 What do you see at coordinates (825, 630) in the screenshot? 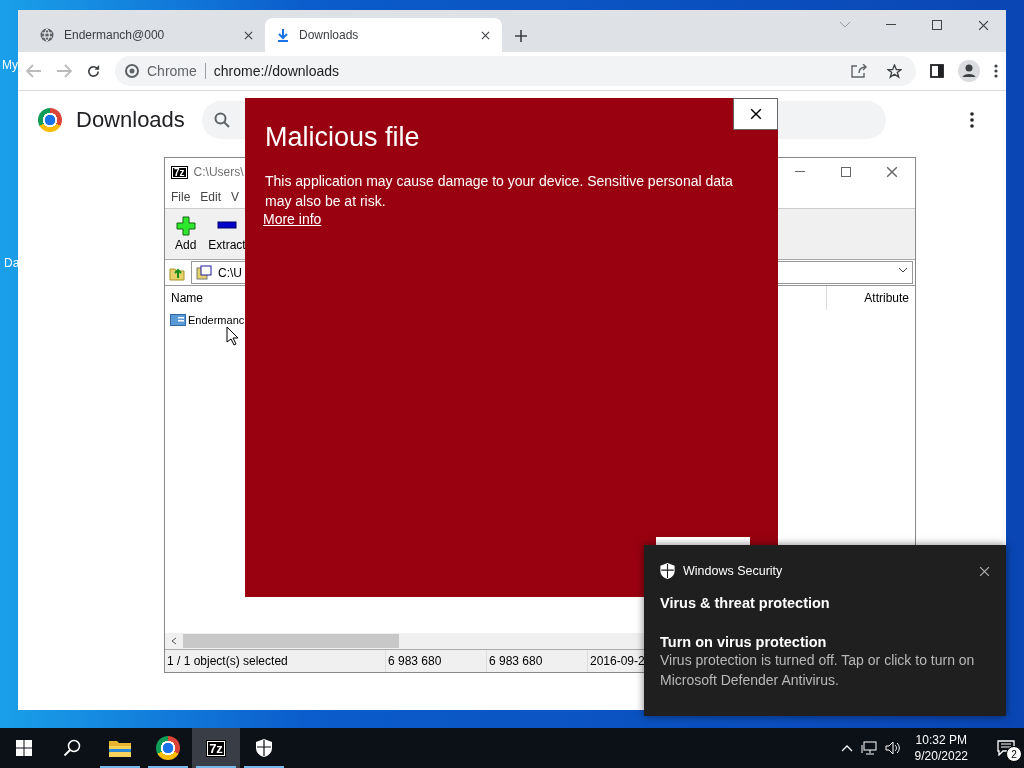
I see `notification-toast: Windows Security Virus & threat protection Turn on virus protection Virus protection is turned off. Tap or click to turn on Microsoft Defender Antivirus.` at bounding box center [825, 630].